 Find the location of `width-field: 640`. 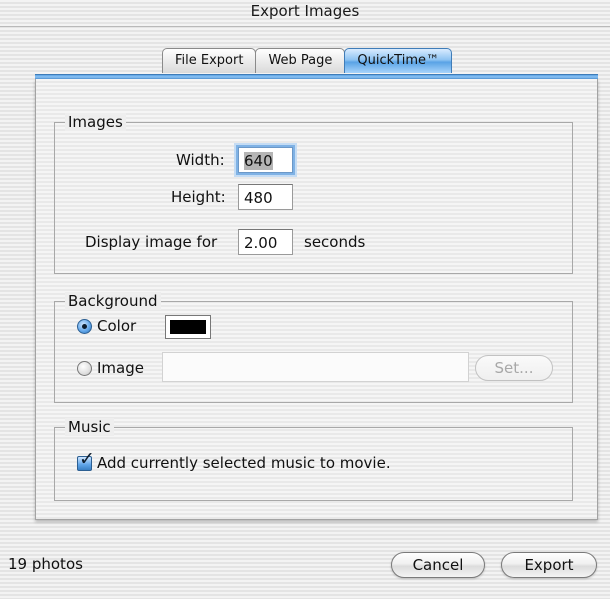

width-field: 640 is located at coordinates (265, 160).